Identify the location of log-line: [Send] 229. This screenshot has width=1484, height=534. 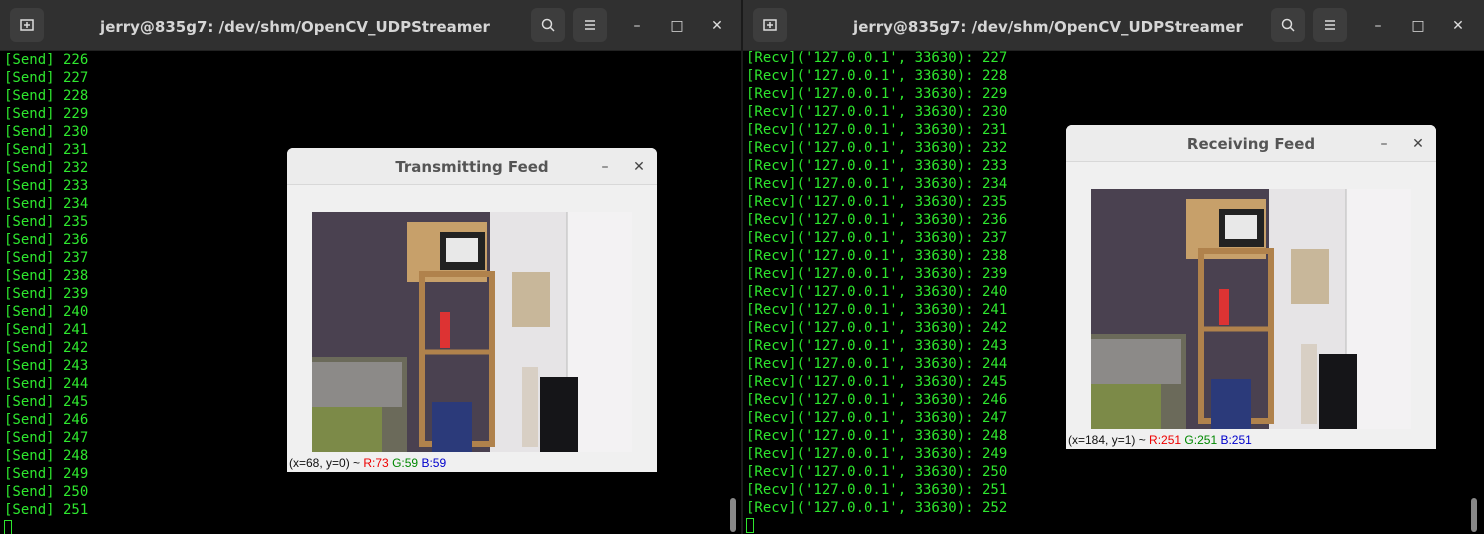
(46, 114).